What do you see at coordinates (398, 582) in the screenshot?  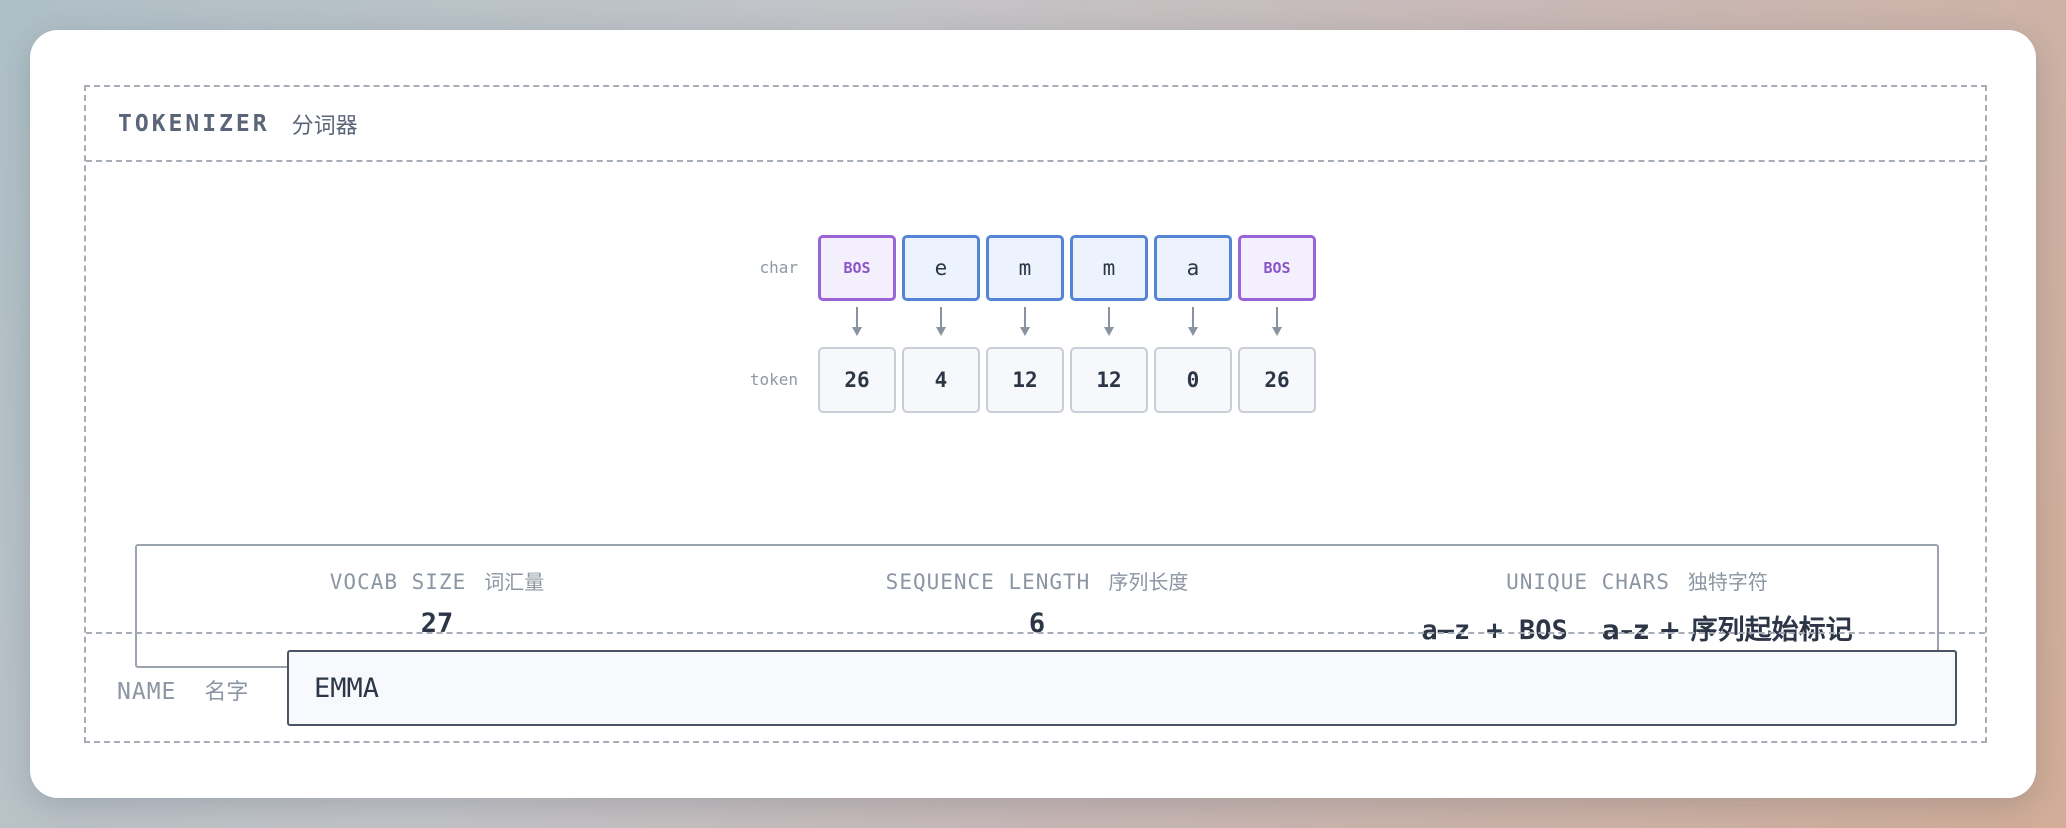 I see `vocab-size-label: VOCAB SIZE` at bounding box center [398, 582].